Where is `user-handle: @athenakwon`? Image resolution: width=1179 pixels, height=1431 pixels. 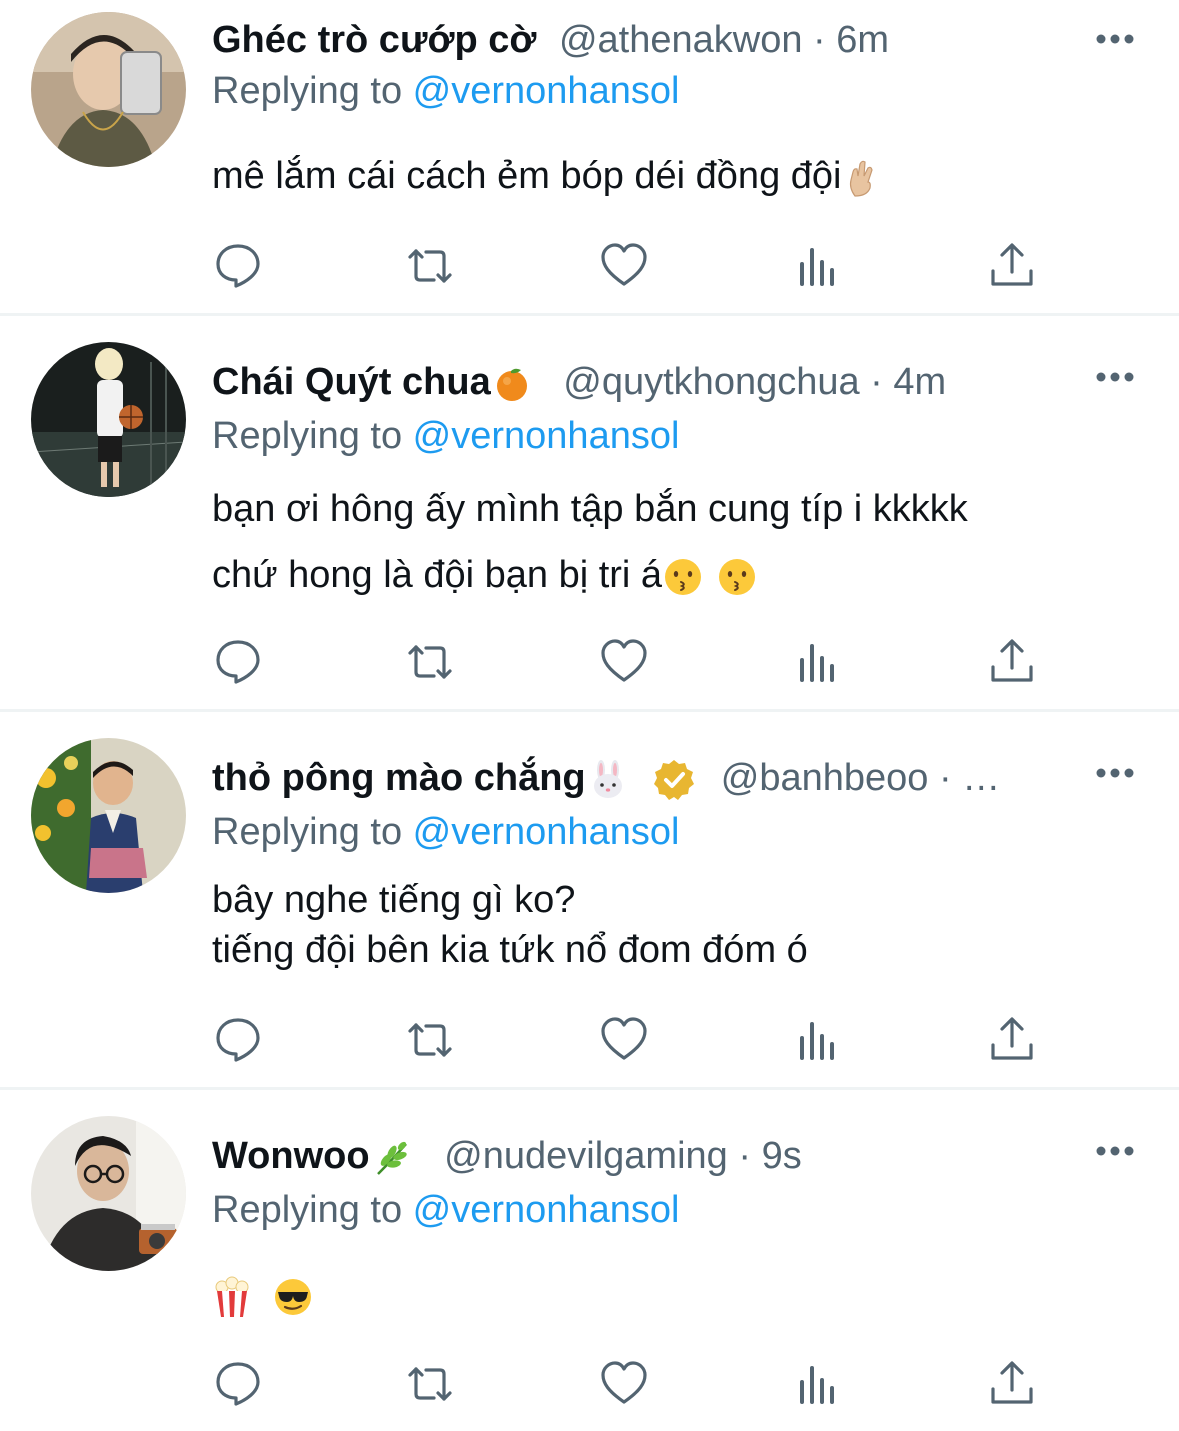
user-handle: @athenakwon is located at coordinates (681, 40).